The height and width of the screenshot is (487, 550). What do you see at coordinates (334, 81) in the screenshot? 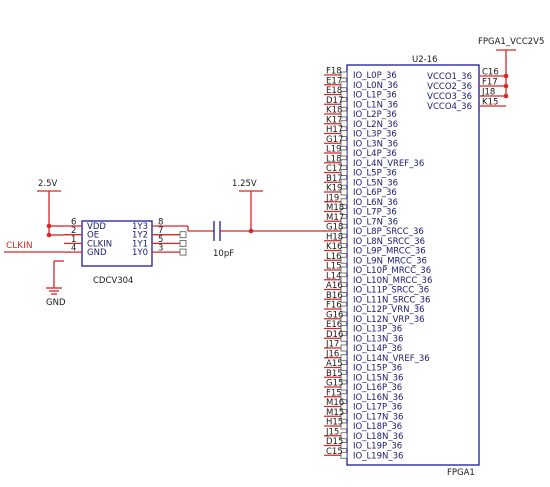
I see `pin-number: E17` at bounding box center [334, 81].